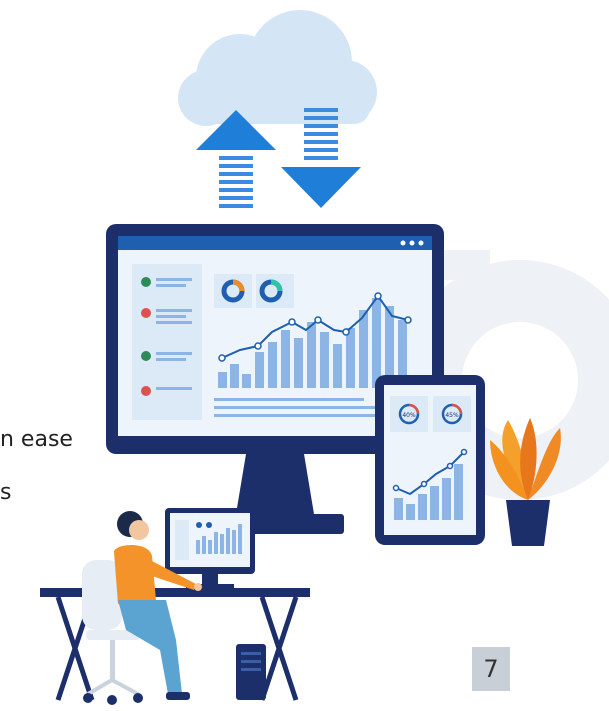 The width and height of the screenshot is (609, 711). Describe the element at coordinates (409, 415) in the screenshot. I see `tablet-gauge-1-label: 40%` at that location.